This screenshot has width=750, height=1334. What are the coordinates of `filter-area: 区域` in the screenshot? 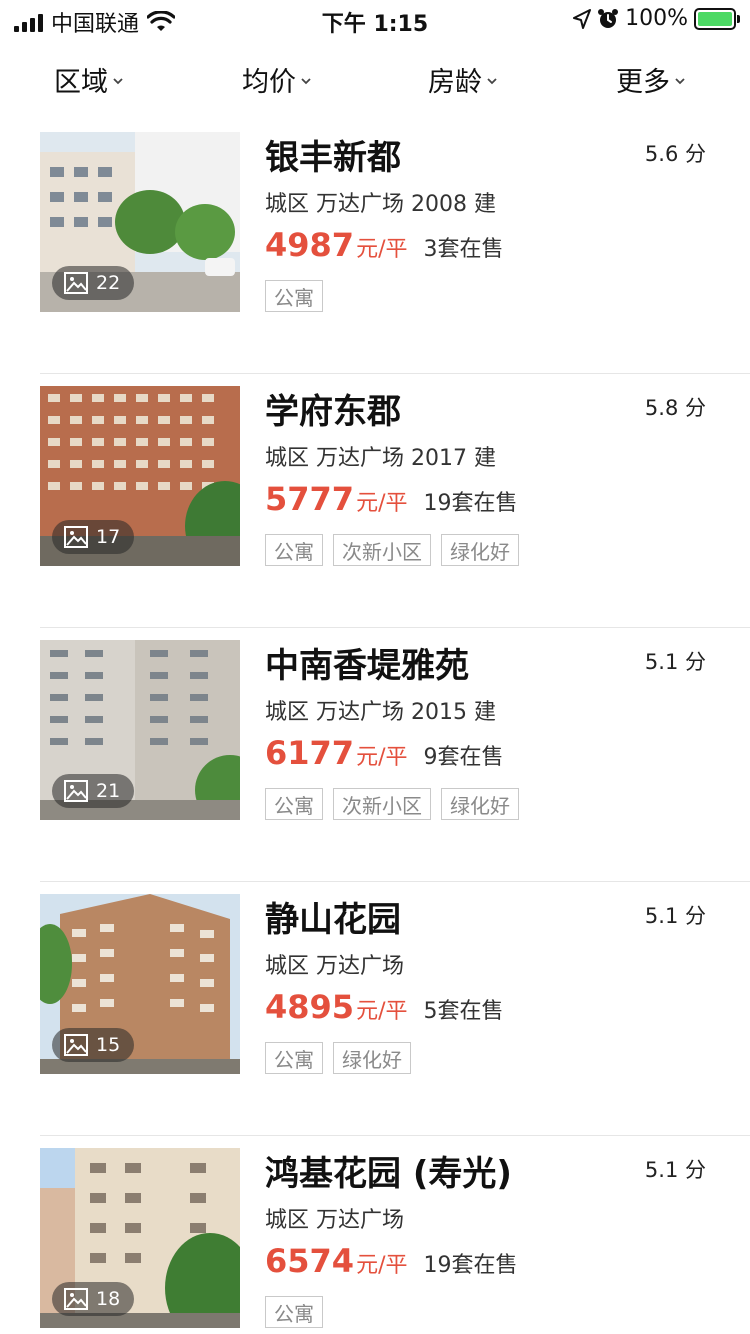 It's located at (89, 79).